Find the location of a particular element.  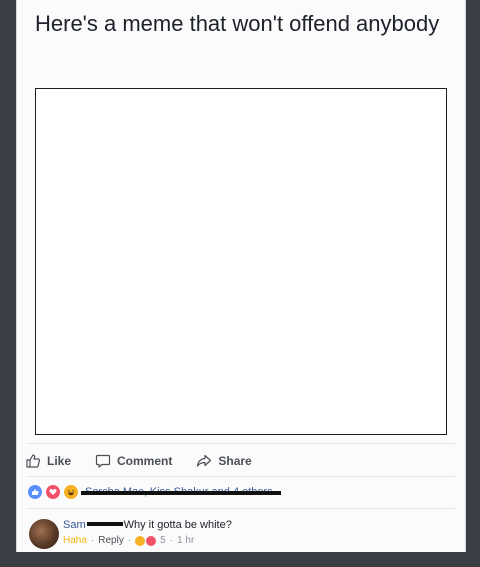

reactors-names: Sorcha Mac, Kiss Shakur and 4 others is located at coordinates (181, 492).